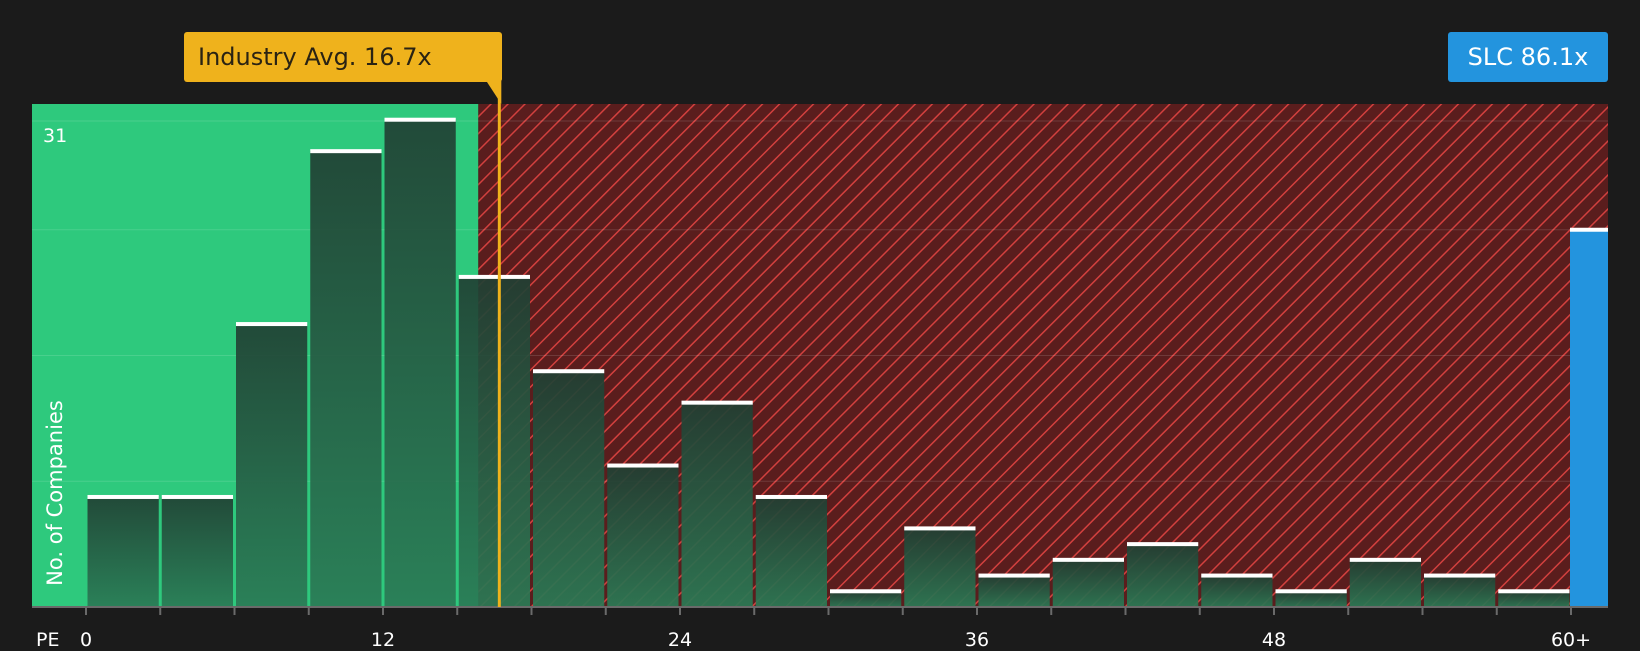 The image size is (1640, 651). Describe the element at coordinates (1589, 418) in the screenshot. I see `company-pe-bar` at that location.